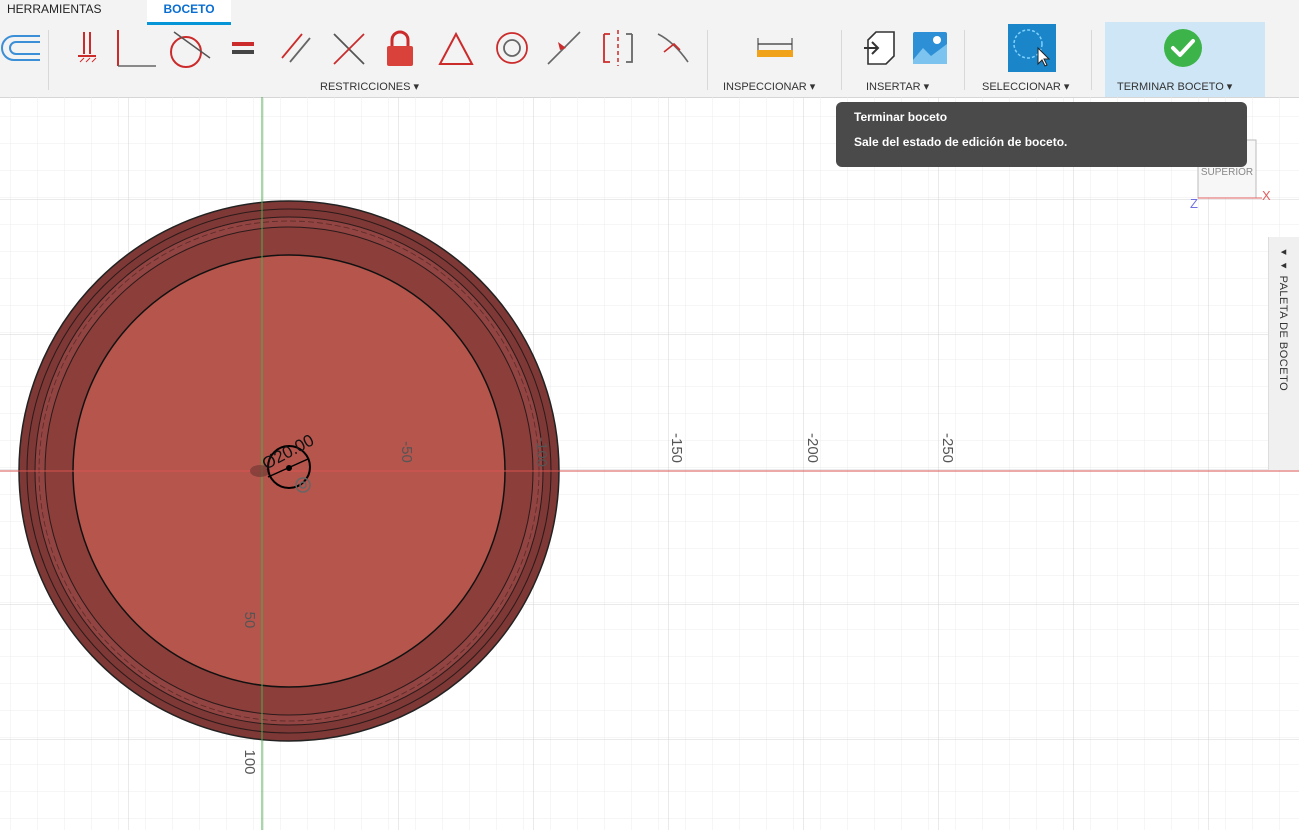  I want to click on palette-text: PALETA DE BOCETO, so click(1283, 333).